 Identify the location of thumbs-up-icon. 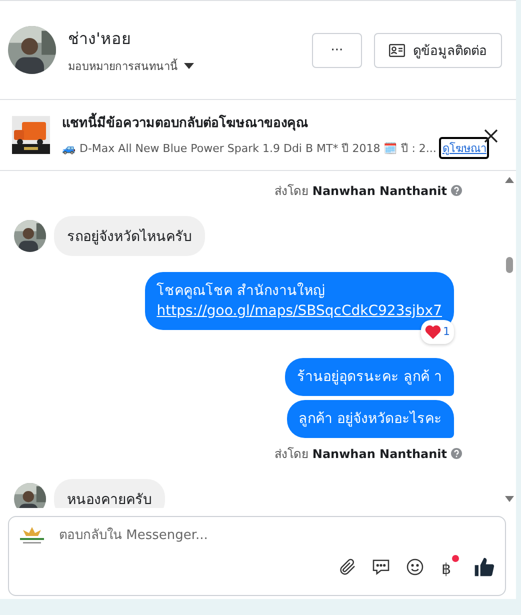
(484, 567).